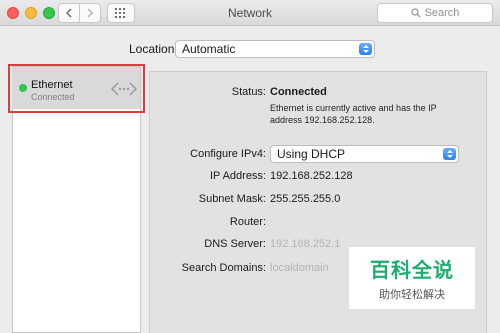  I want to click on search-domains-label: Search Domains:, so click(223, 268).